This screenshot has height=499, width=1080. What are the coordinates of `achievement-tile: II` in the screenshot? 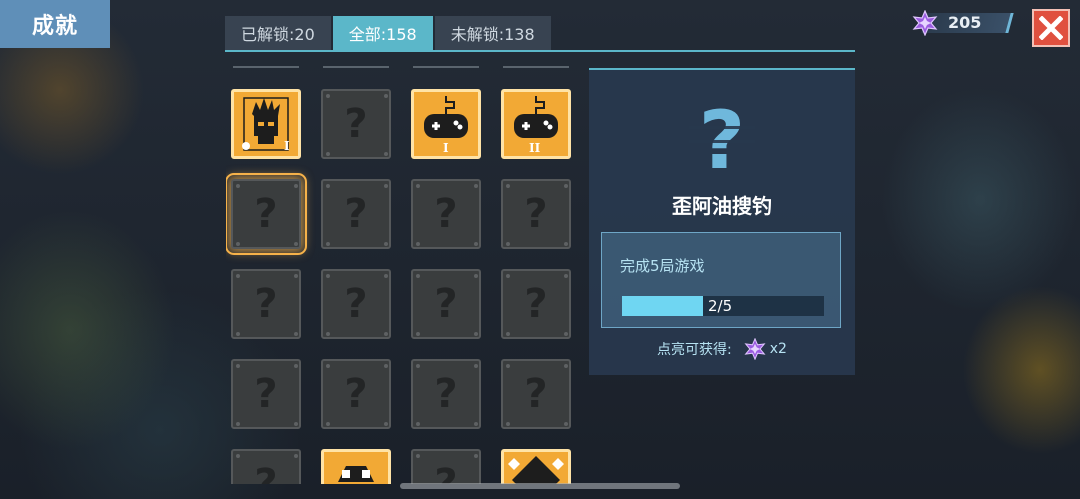 It's located at (536, 124).